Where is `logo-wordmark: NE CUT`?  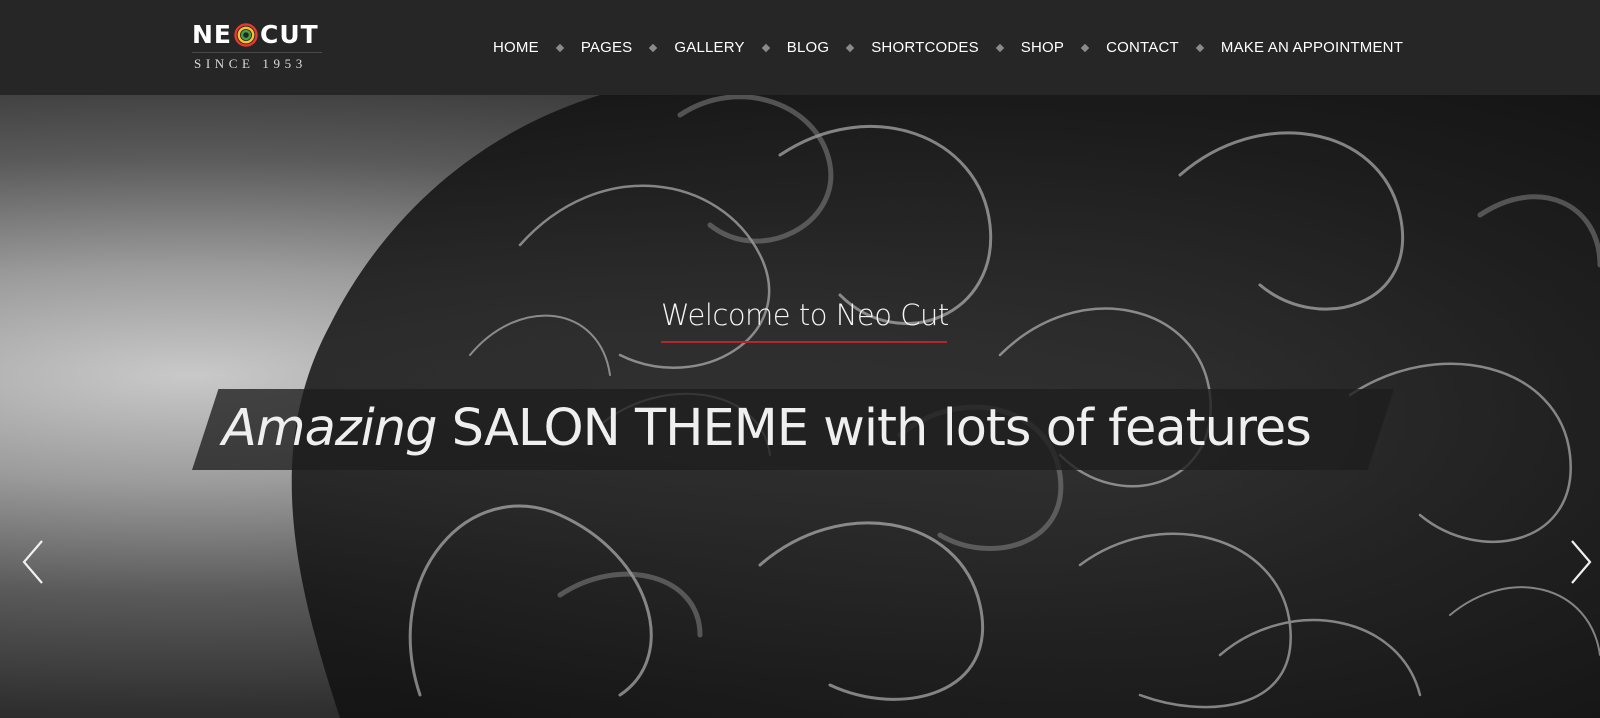
logo-wordmark: NE CUT is located at coordinates (255, 35).